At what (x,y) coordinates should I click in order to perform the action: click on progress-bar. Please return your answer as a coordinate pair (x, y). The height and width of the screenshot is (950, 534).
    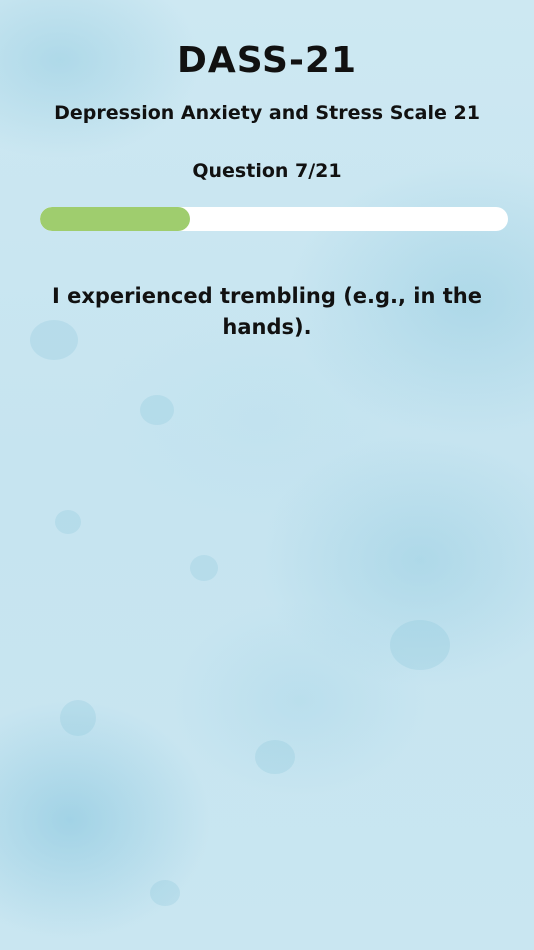
    Looking at the image, I should click on (274, 219).